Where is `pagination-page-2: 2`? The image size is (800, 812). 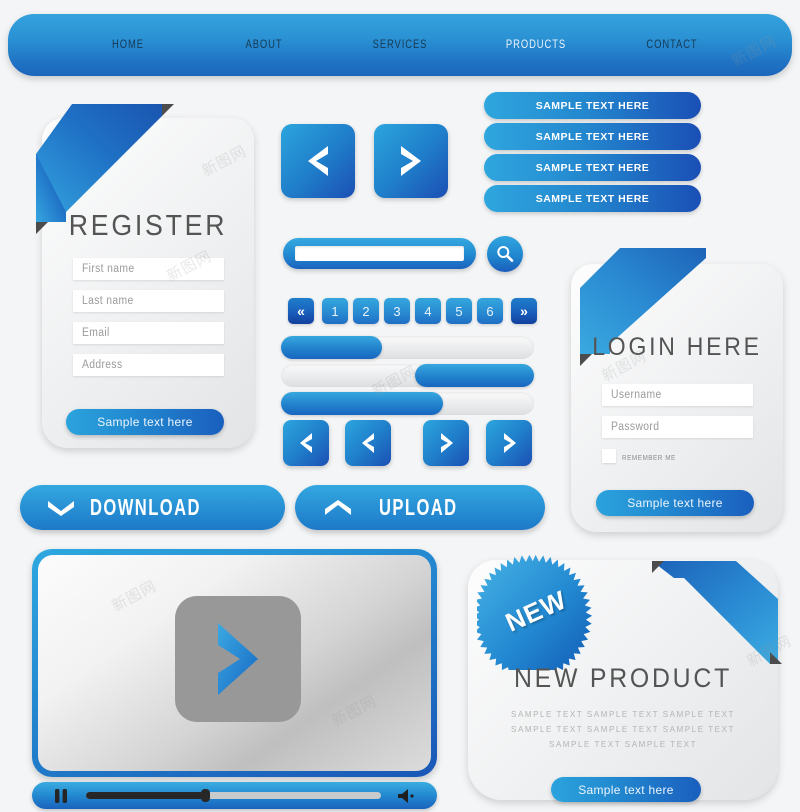 pagination-page-2: 2 is located at coordinates (366, 311).